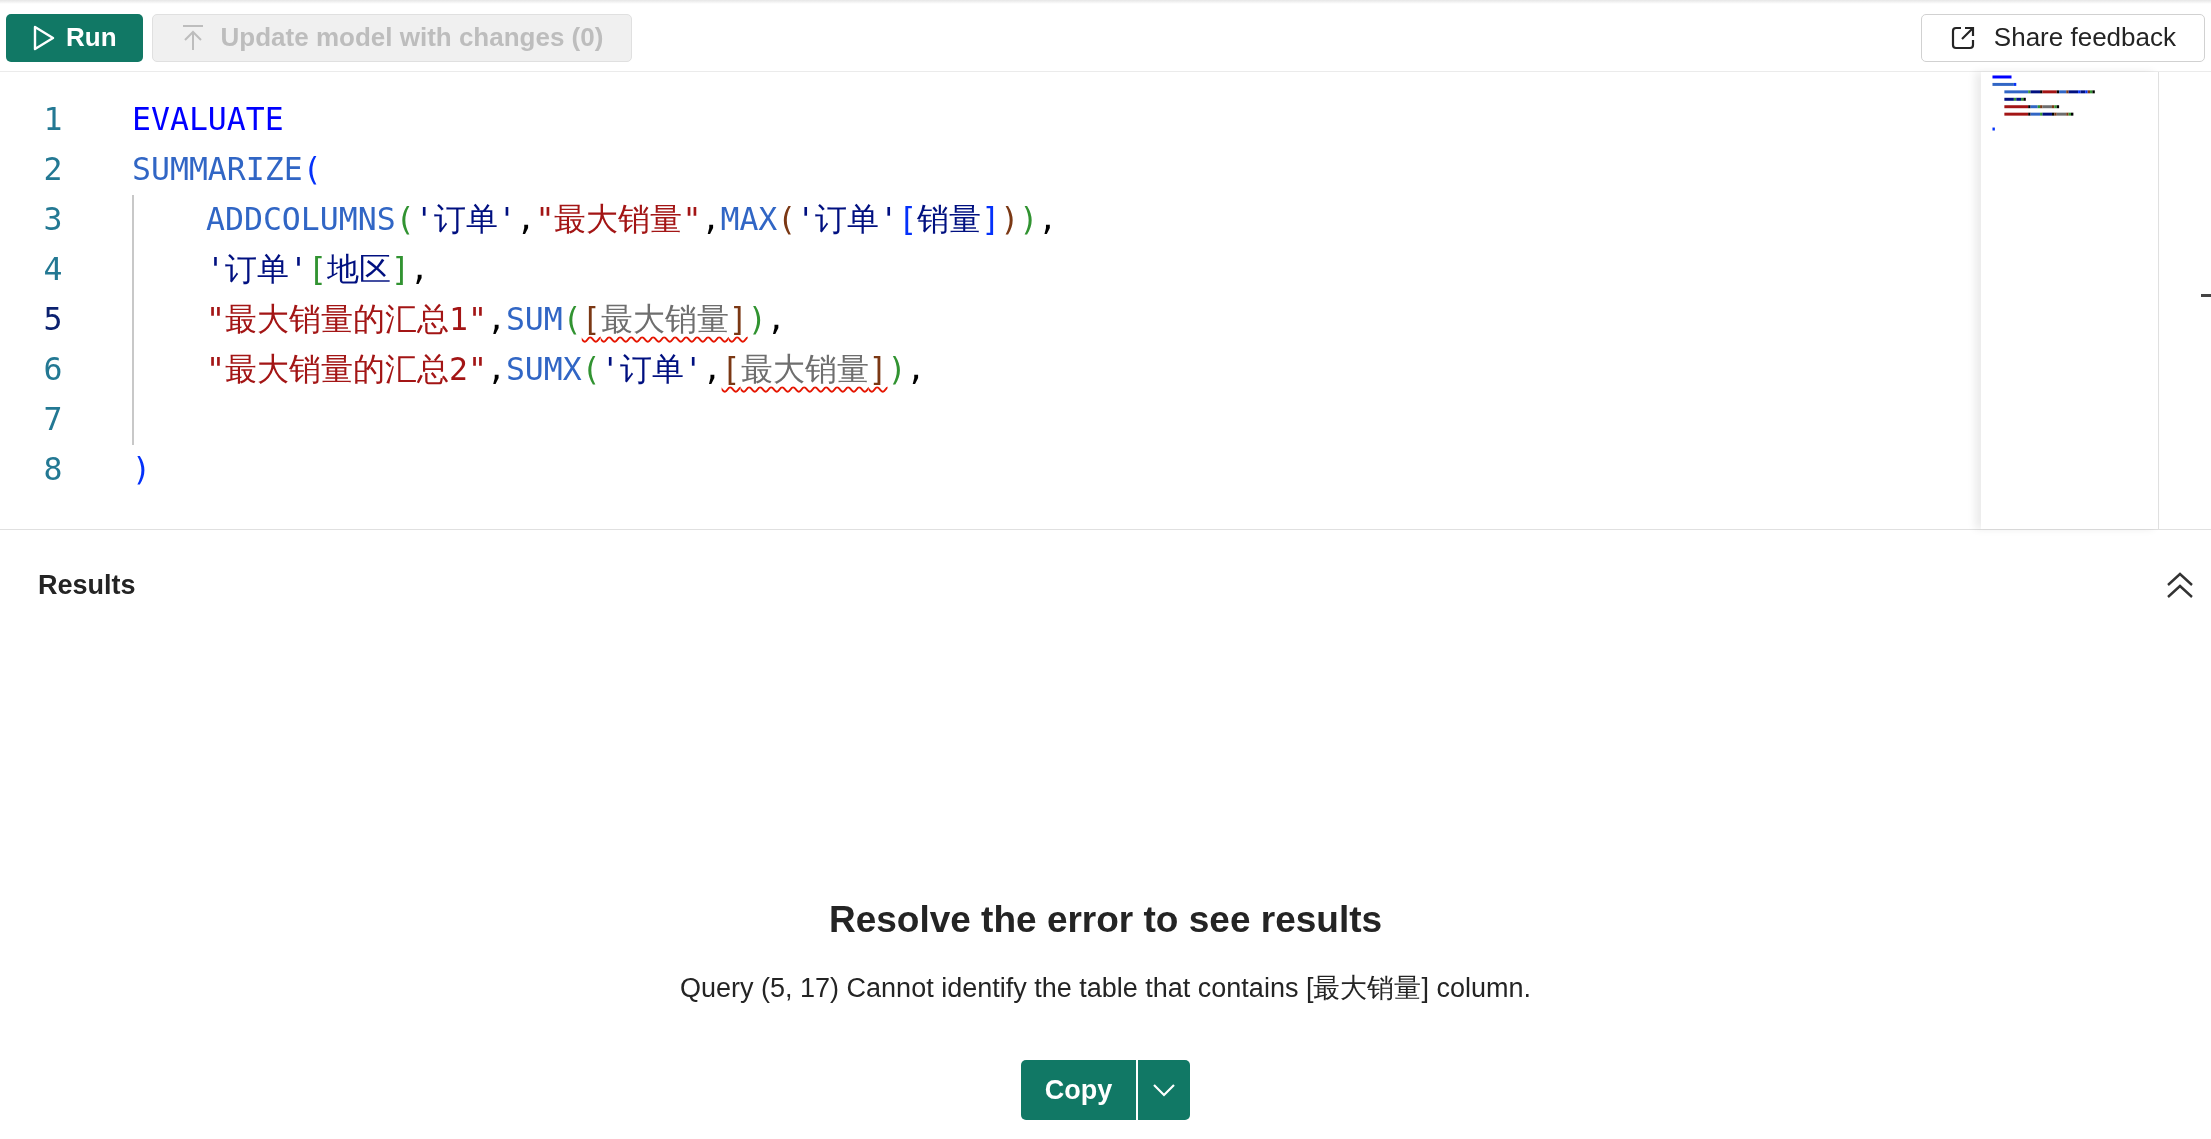 The height and width of the screenshot is (1139, 2211). Describe the element at coordinates (208, 120) in the screenshot. I see `code-token: EVALUATE` at that location.